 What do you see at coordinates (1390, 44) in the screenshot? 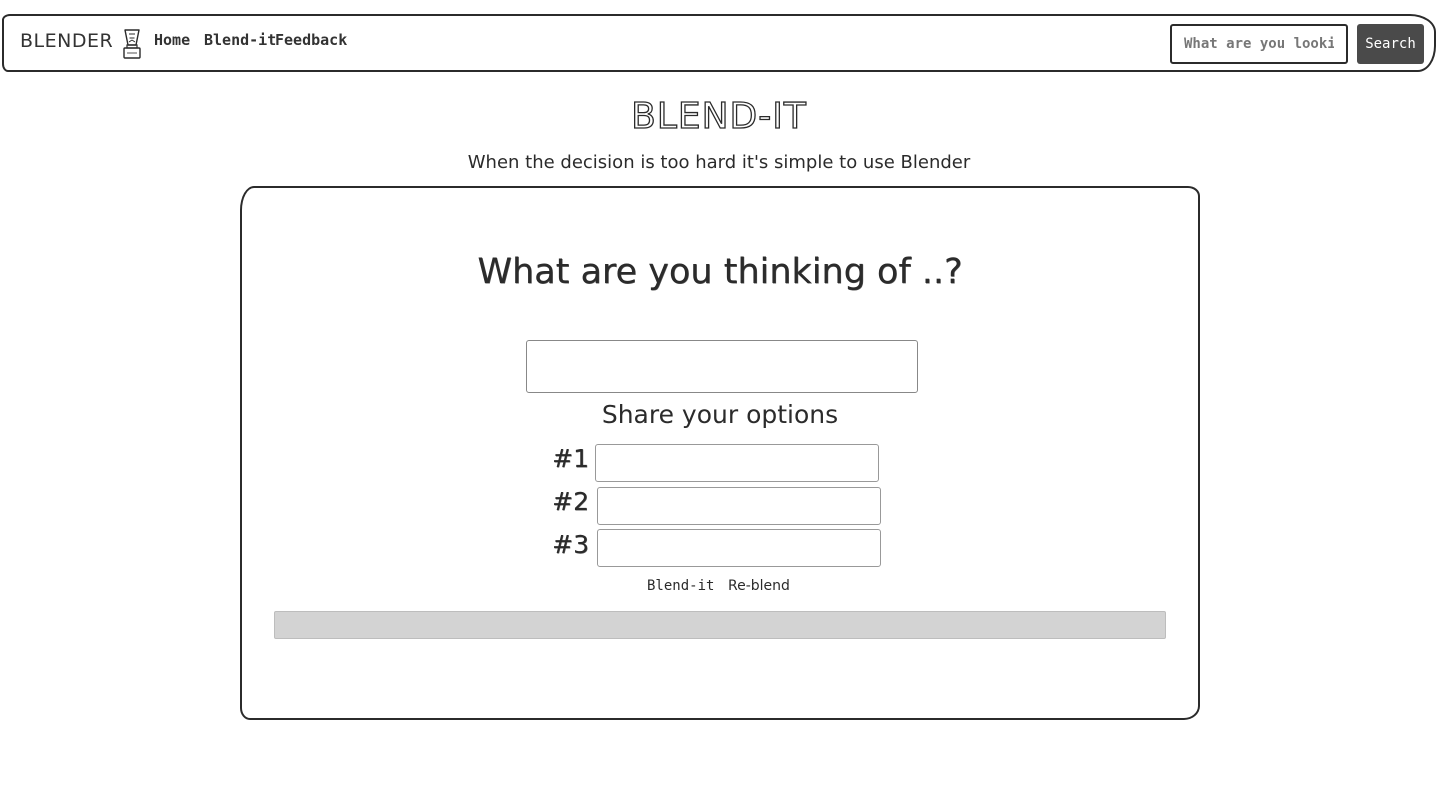
I see `search-button: Search` at bounding box center [1390, 44].